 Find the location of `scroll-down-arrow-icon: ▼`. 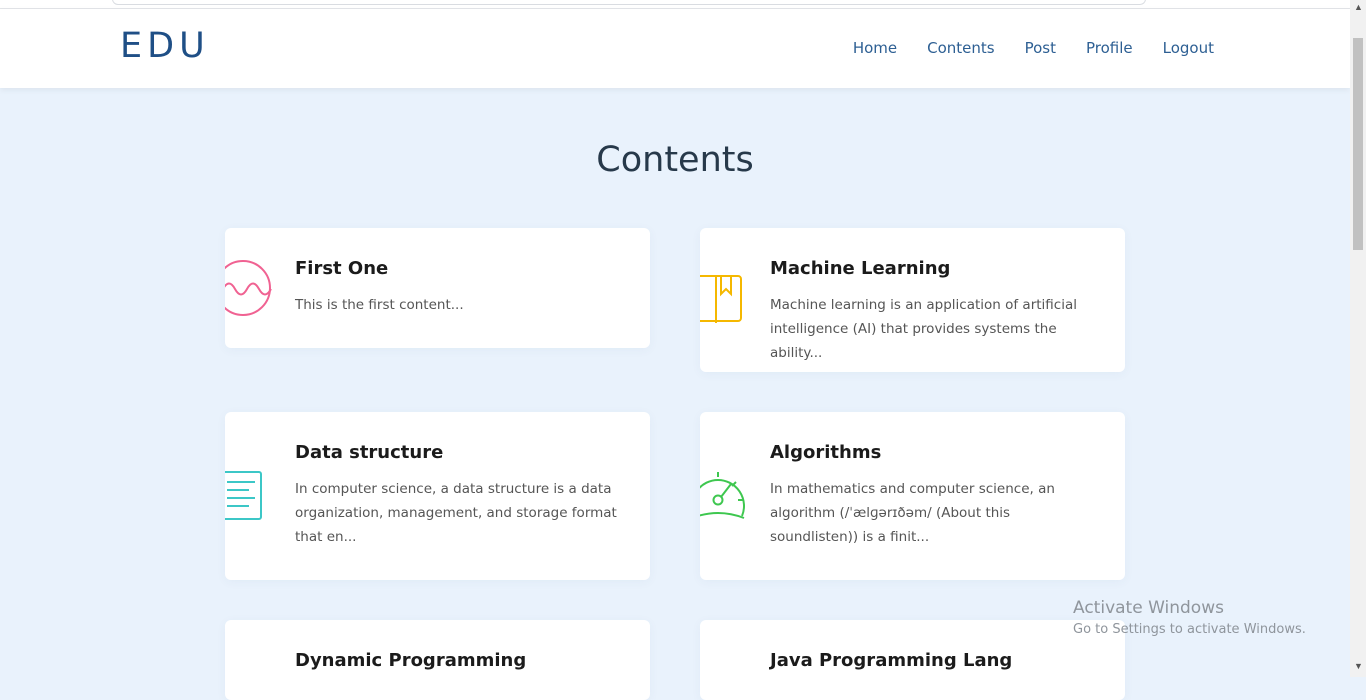

scroll-down-arrow-icon: ▼ is located at coordinates (1358, 666).